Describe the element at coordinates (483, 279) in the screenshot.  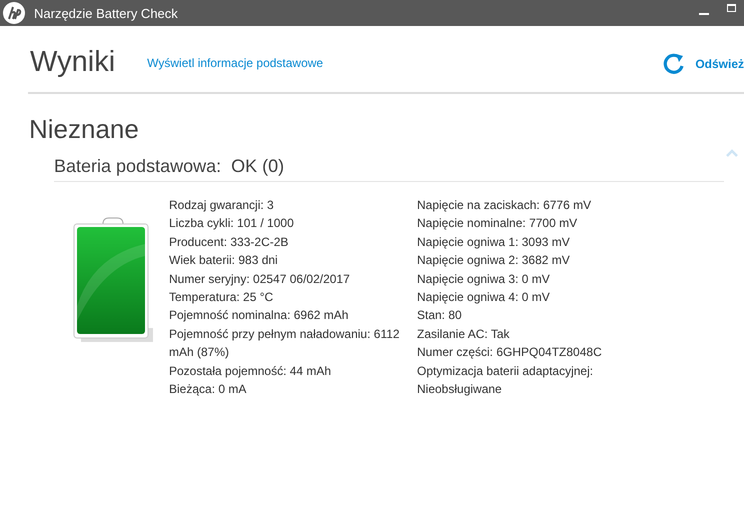
I see `battery-detail: Napięcie ogniwa 3: 0 mV` at that location.